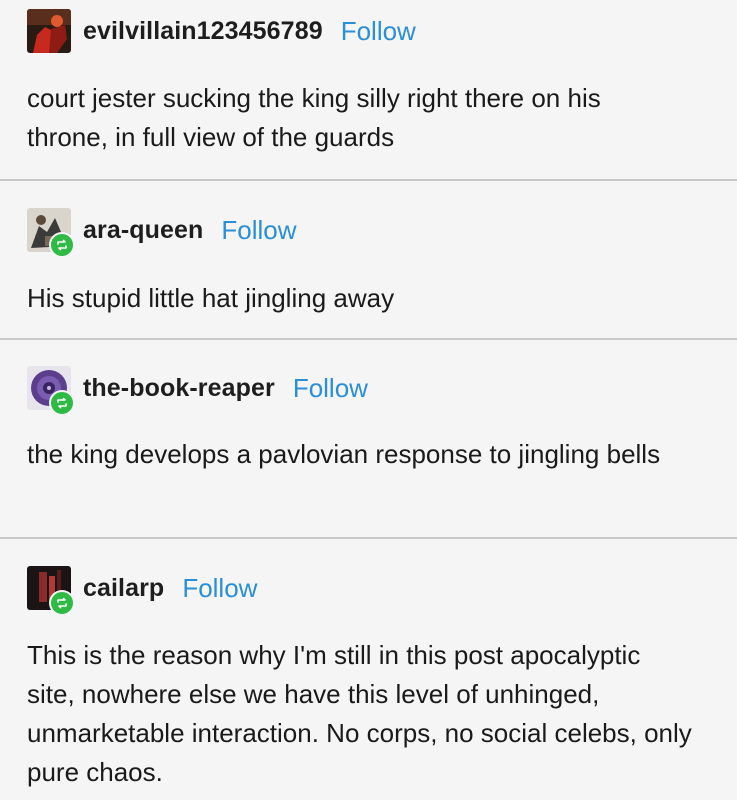  I want to click on username: evilvillain123456789, so click(203, 31).